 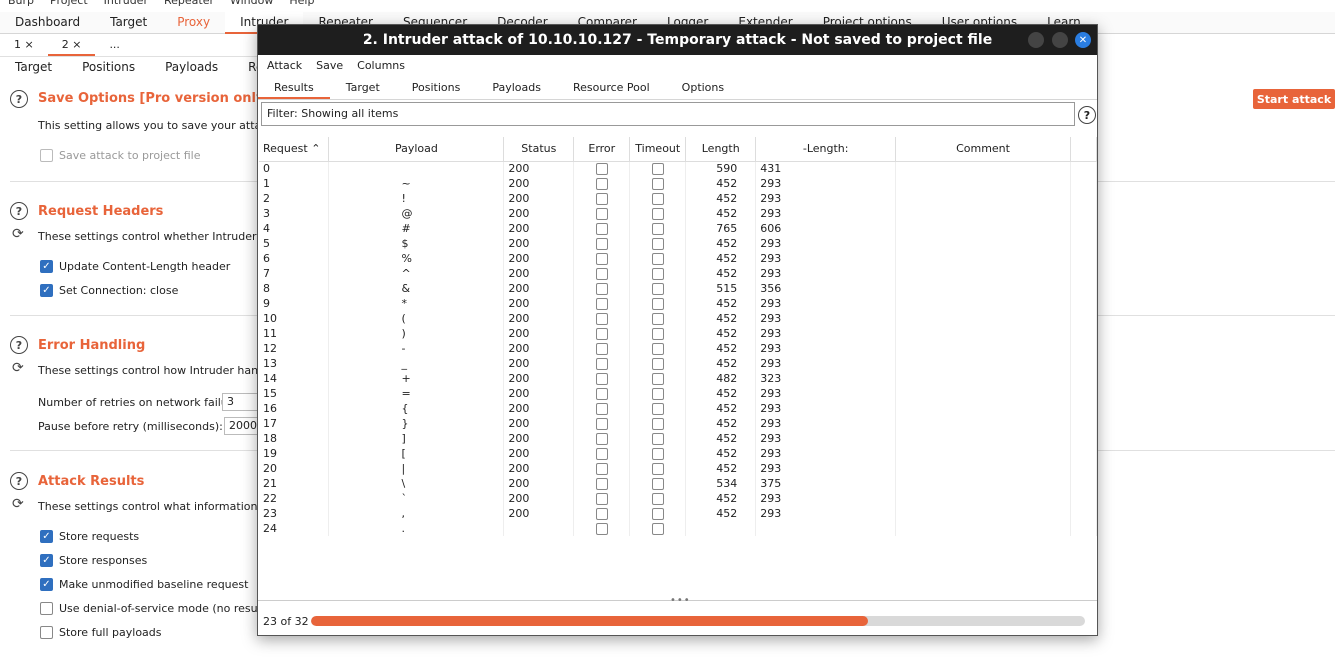 What do you see at coordinates (1294, 99) in the screenshot?
I see `start-attack-button: Start attack` at bounding box center [1294, 99].